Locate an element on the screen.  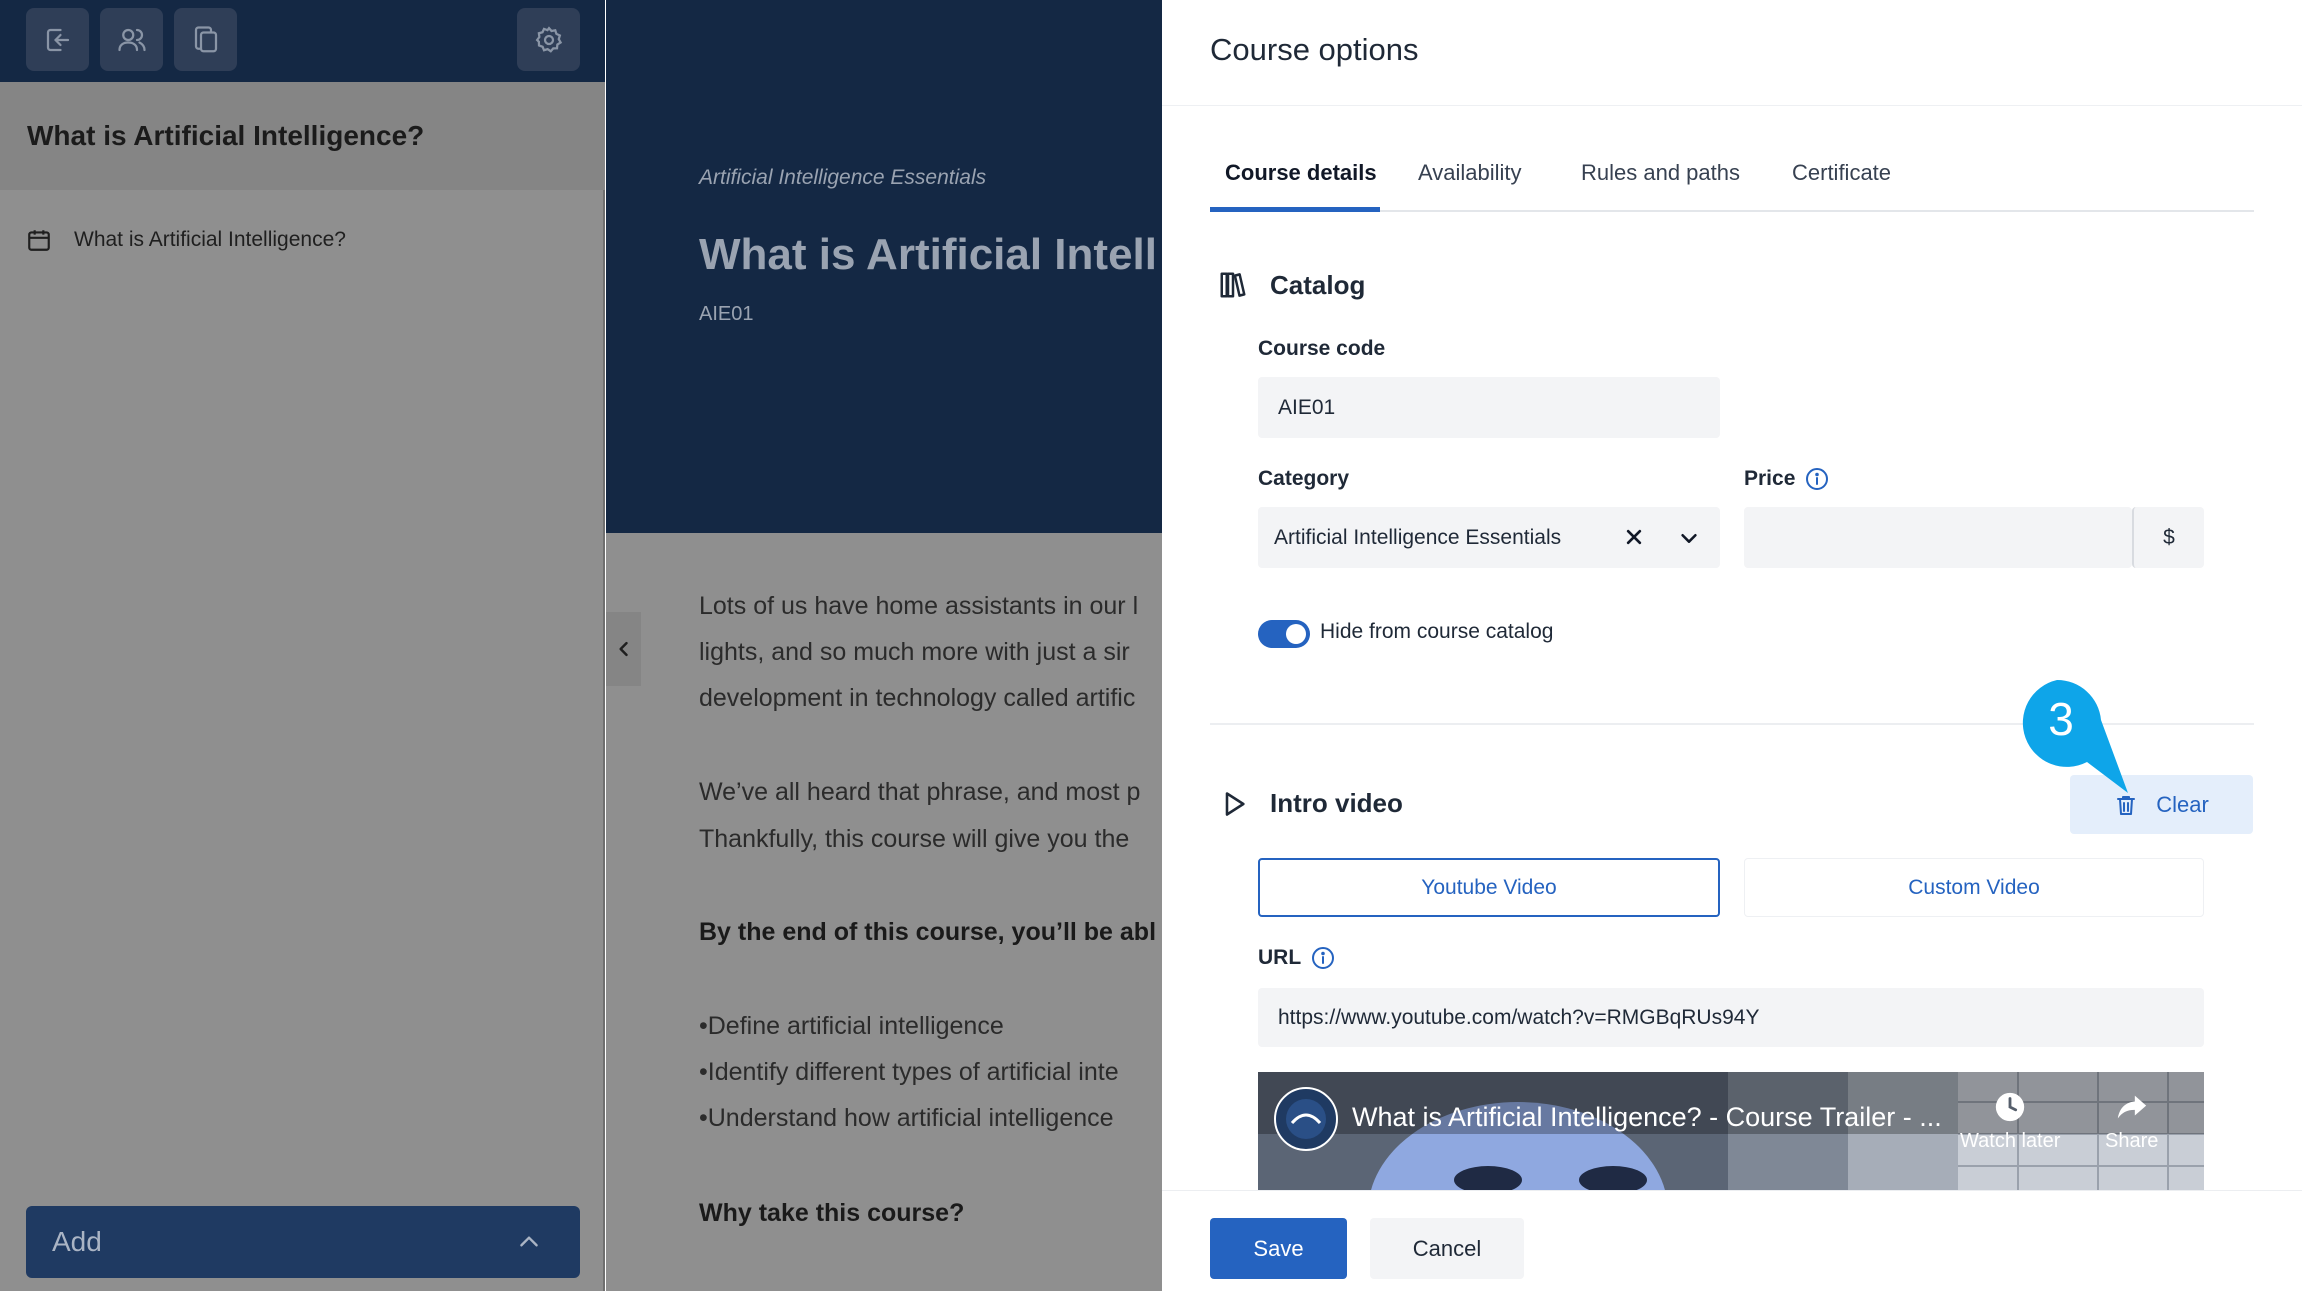
course-code-label-text: Course code is located at coordinates (1322, 348).